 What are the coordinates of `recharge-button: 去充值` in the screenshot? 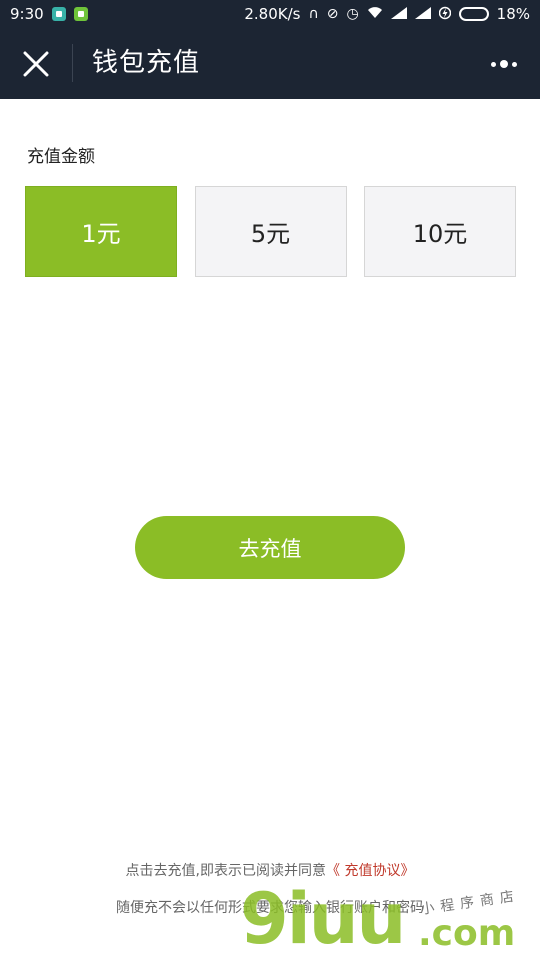 It's located at (270, 547).